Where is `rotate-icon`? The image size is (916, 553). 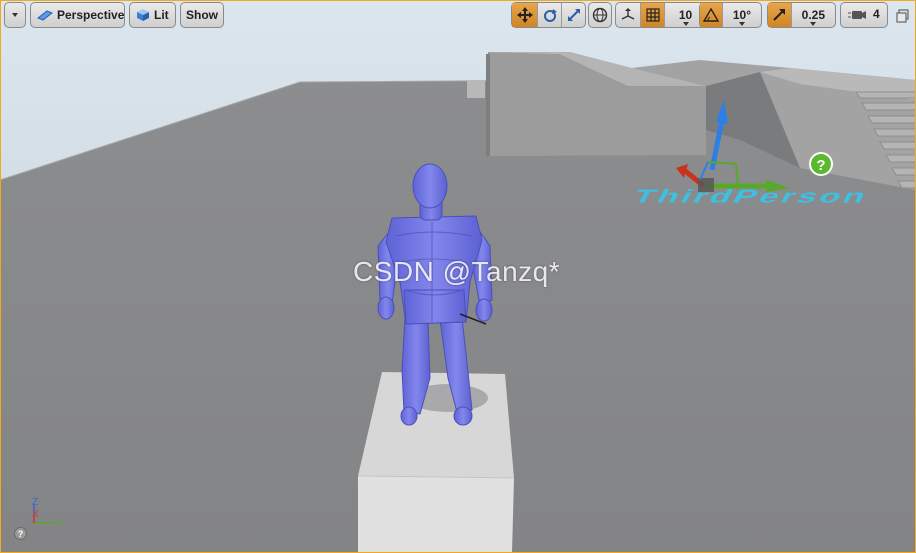
rotate-icon is located at coordinates (550, 15).